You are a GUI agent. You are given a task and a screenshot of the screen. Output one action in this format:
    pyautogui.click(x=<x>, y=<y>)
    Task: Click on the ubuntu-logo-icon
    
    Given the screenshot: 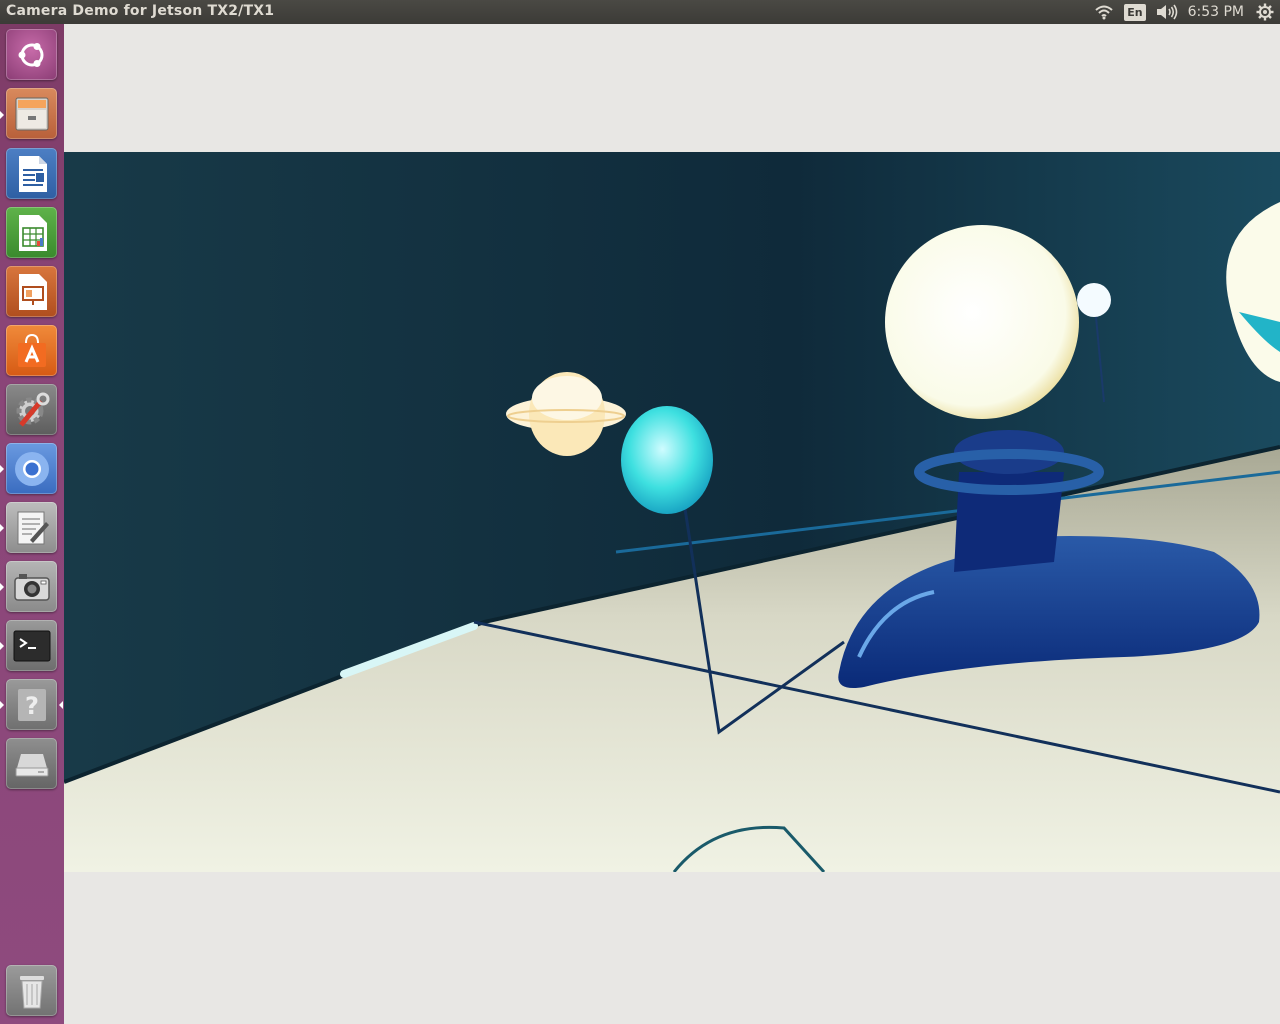 What is the action you would take?
    pyautogui.click(x=30, y=54)
    